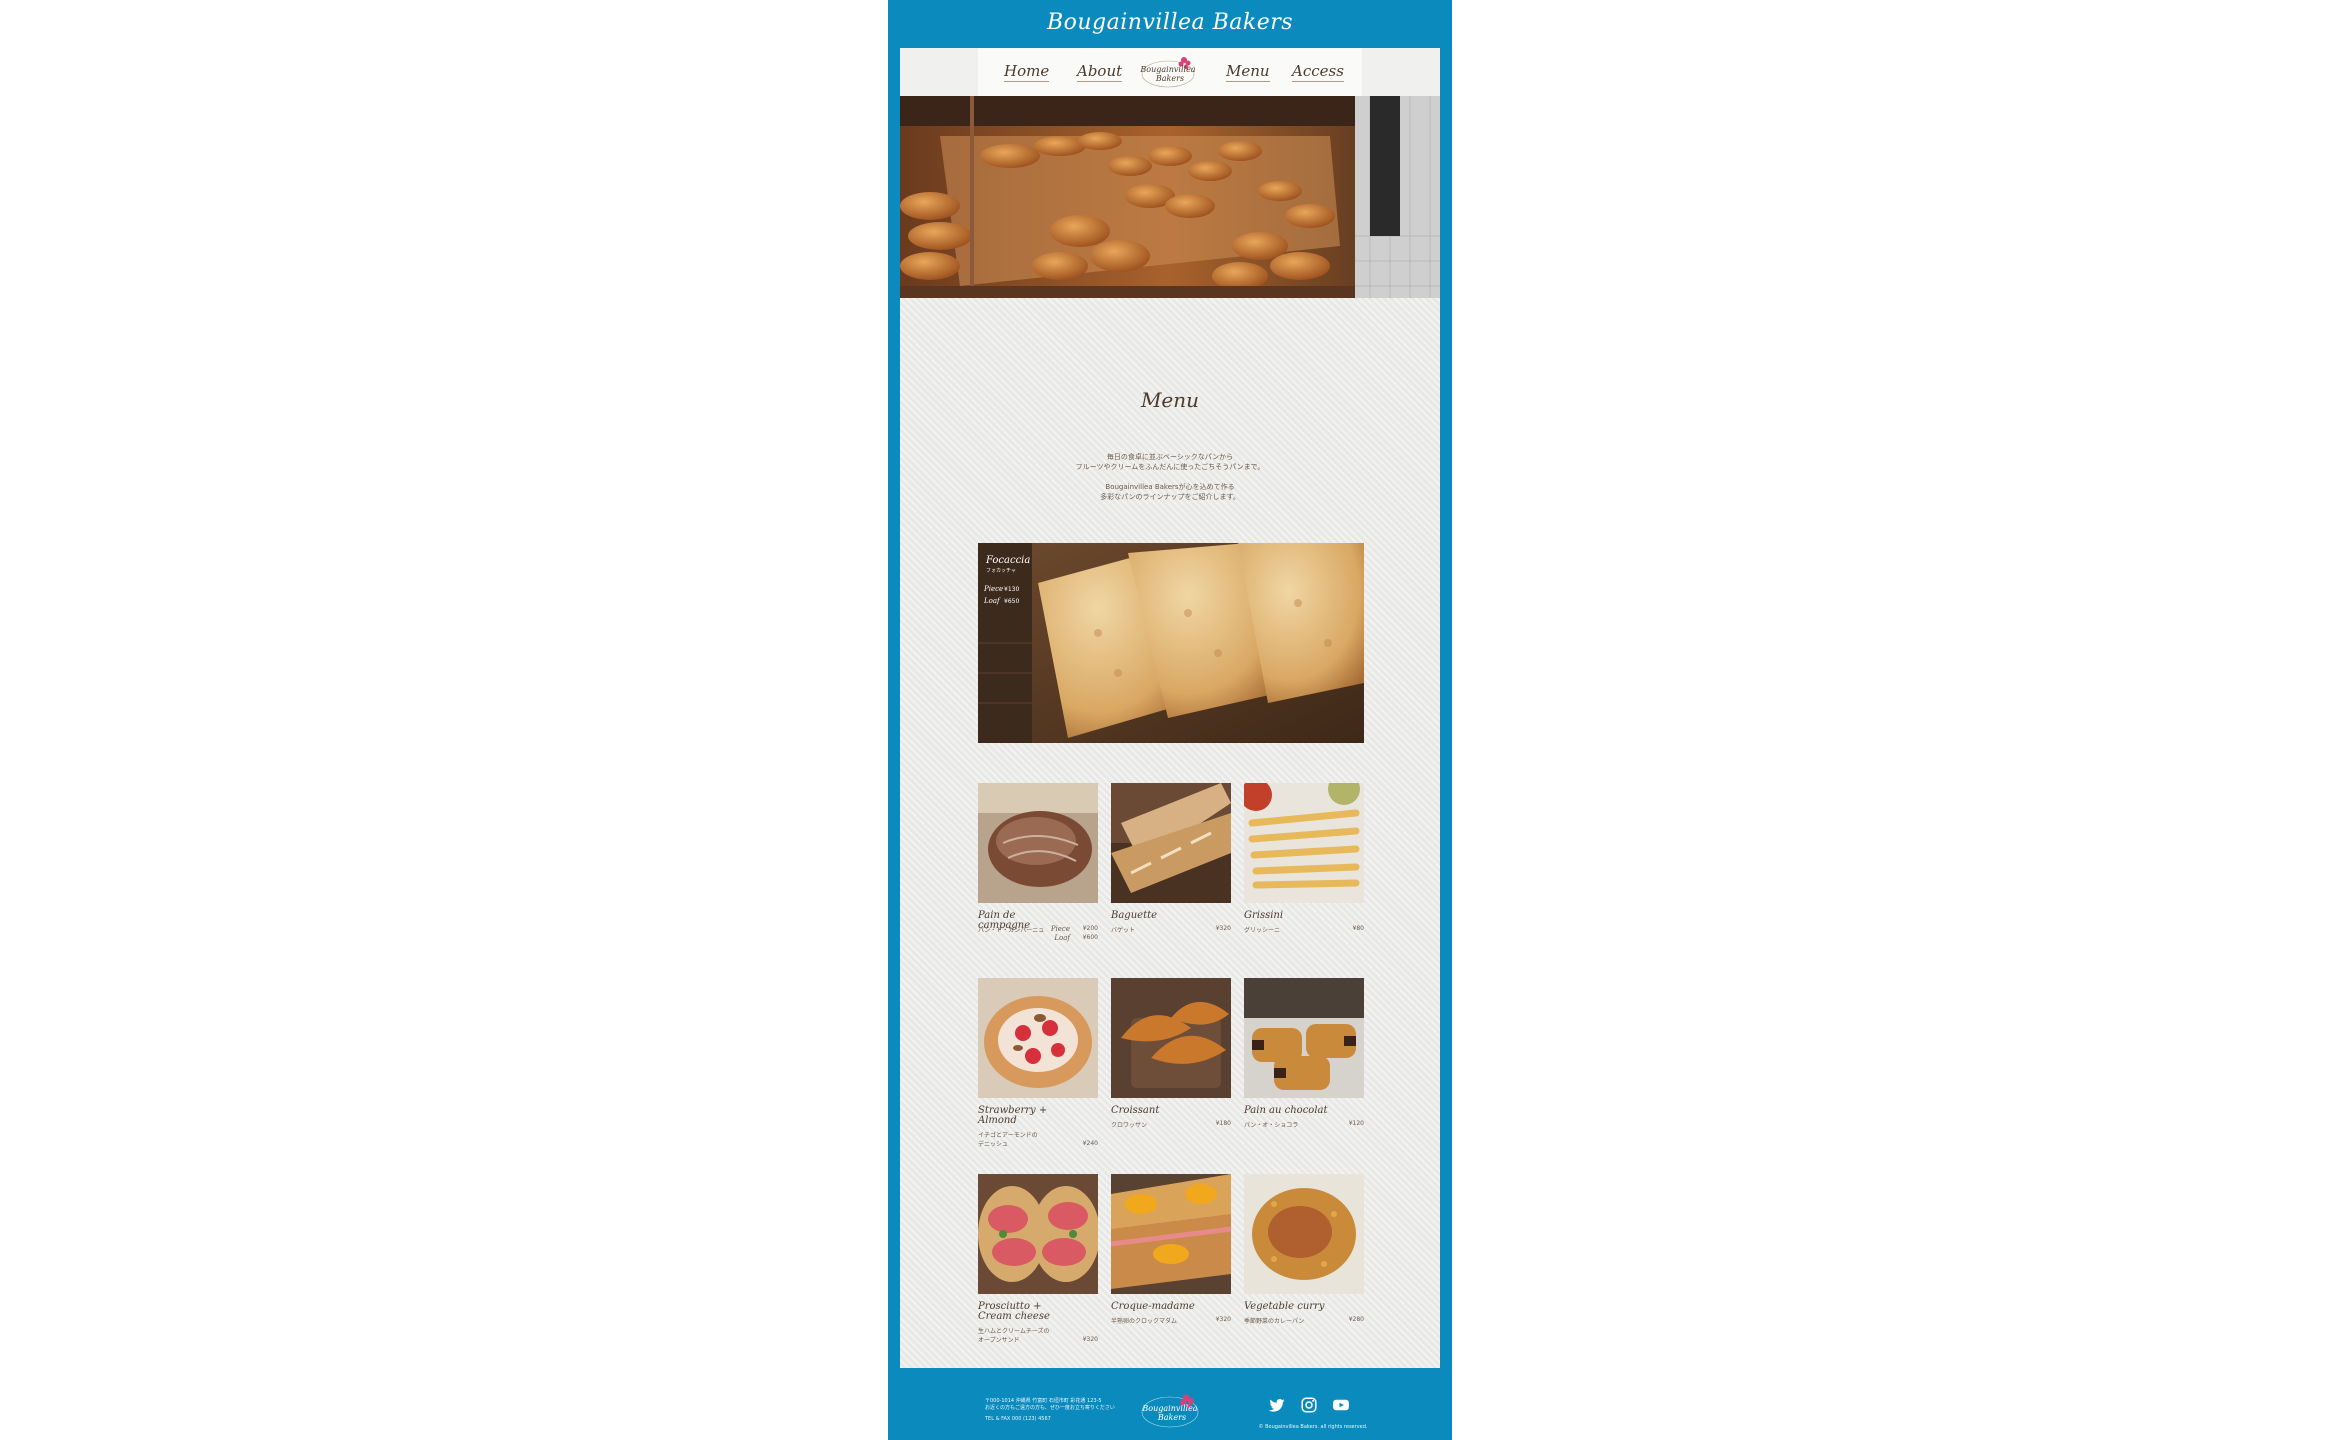 This screenshot has height=1440, width=2340. Describe the element at coordinates (993, 589) in the screenshot. I see `featured-piece-label: Piece` at that location.